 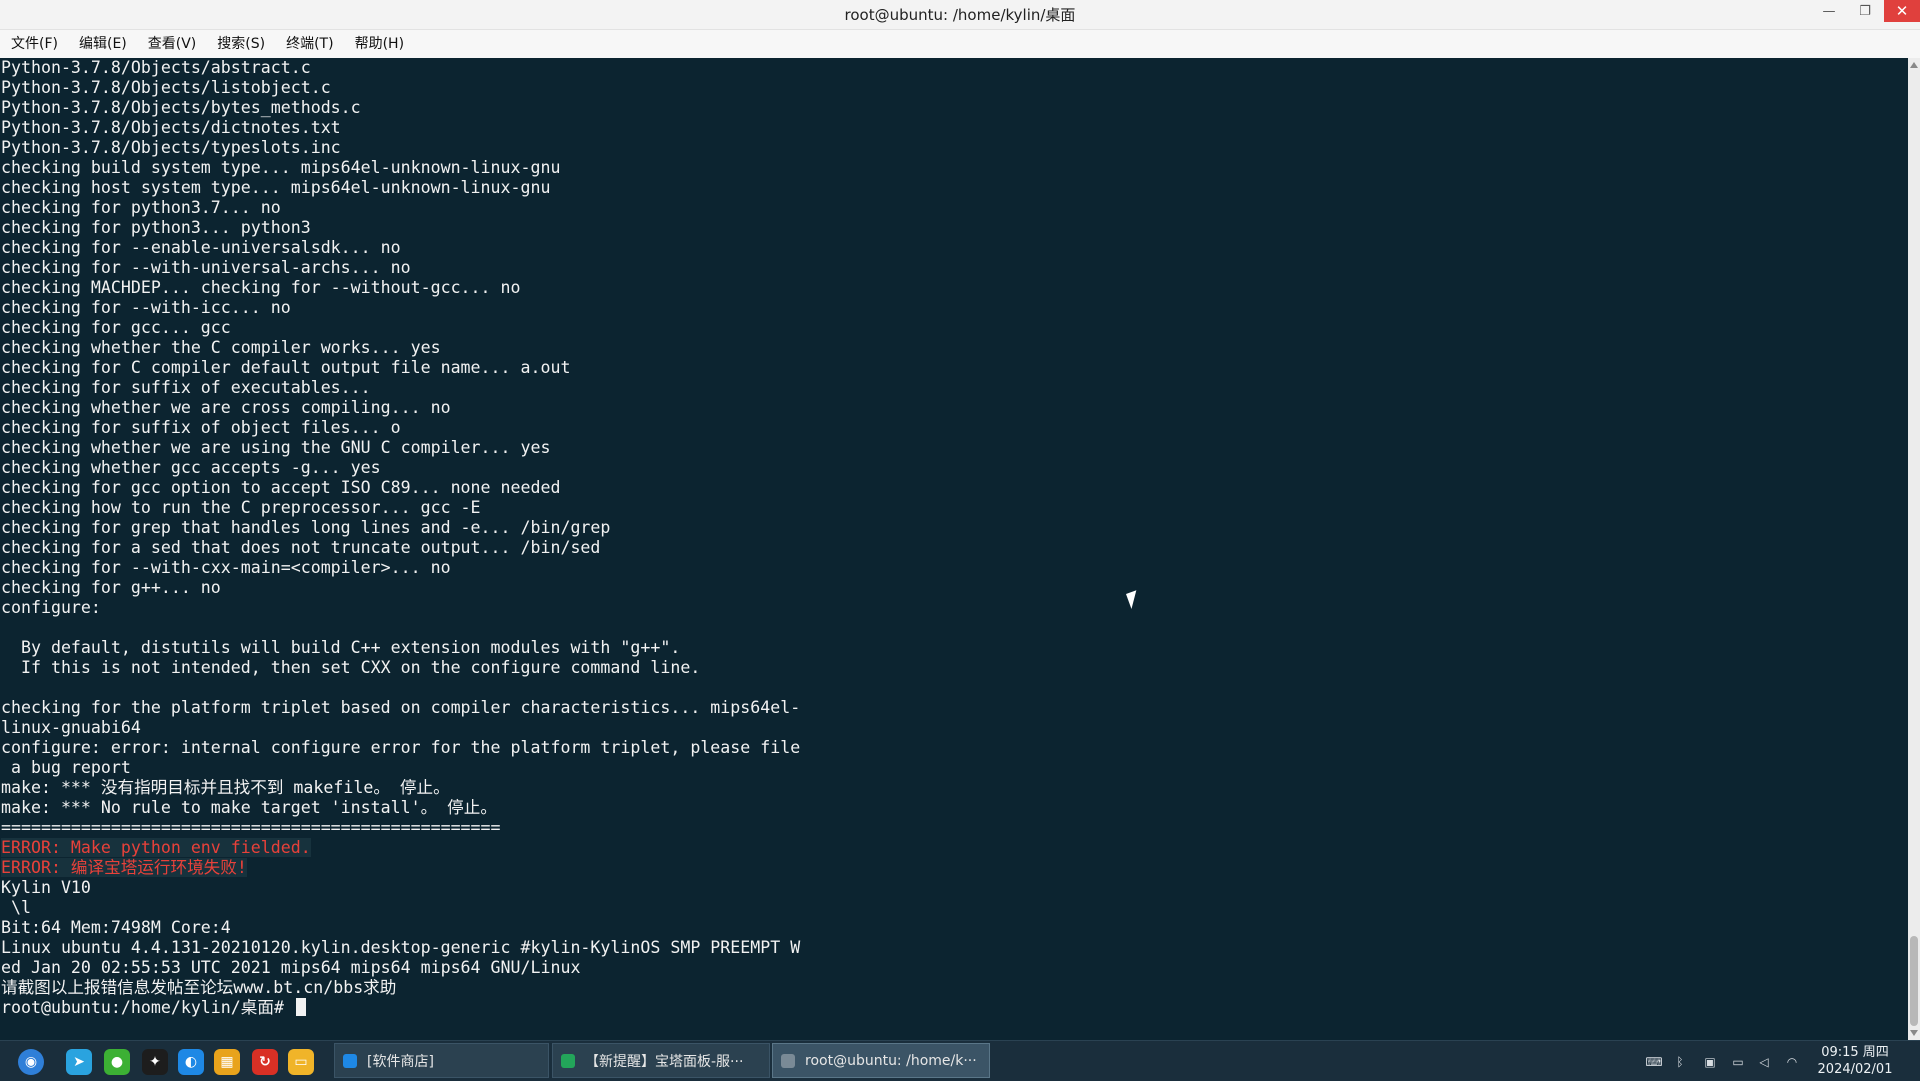 What do you see at coordinates (225, 787) in the screenshot?
I see `terminal-line: make: *** 没有指明目标并且找不到 makefile。 停止。` at bounding box center [225, 787].